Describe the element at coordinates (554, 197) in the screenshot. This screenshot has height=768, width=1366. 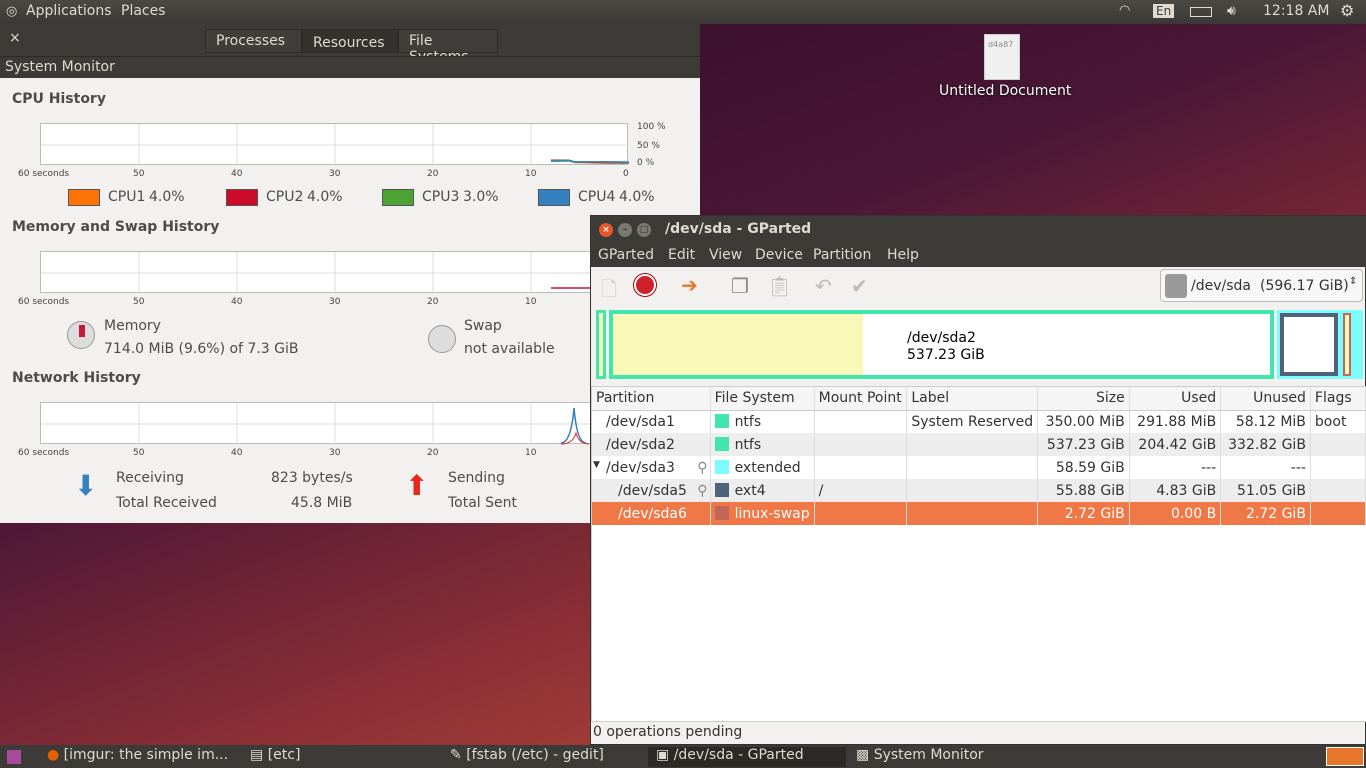
I see `cpu4-color-swatch` at that location.